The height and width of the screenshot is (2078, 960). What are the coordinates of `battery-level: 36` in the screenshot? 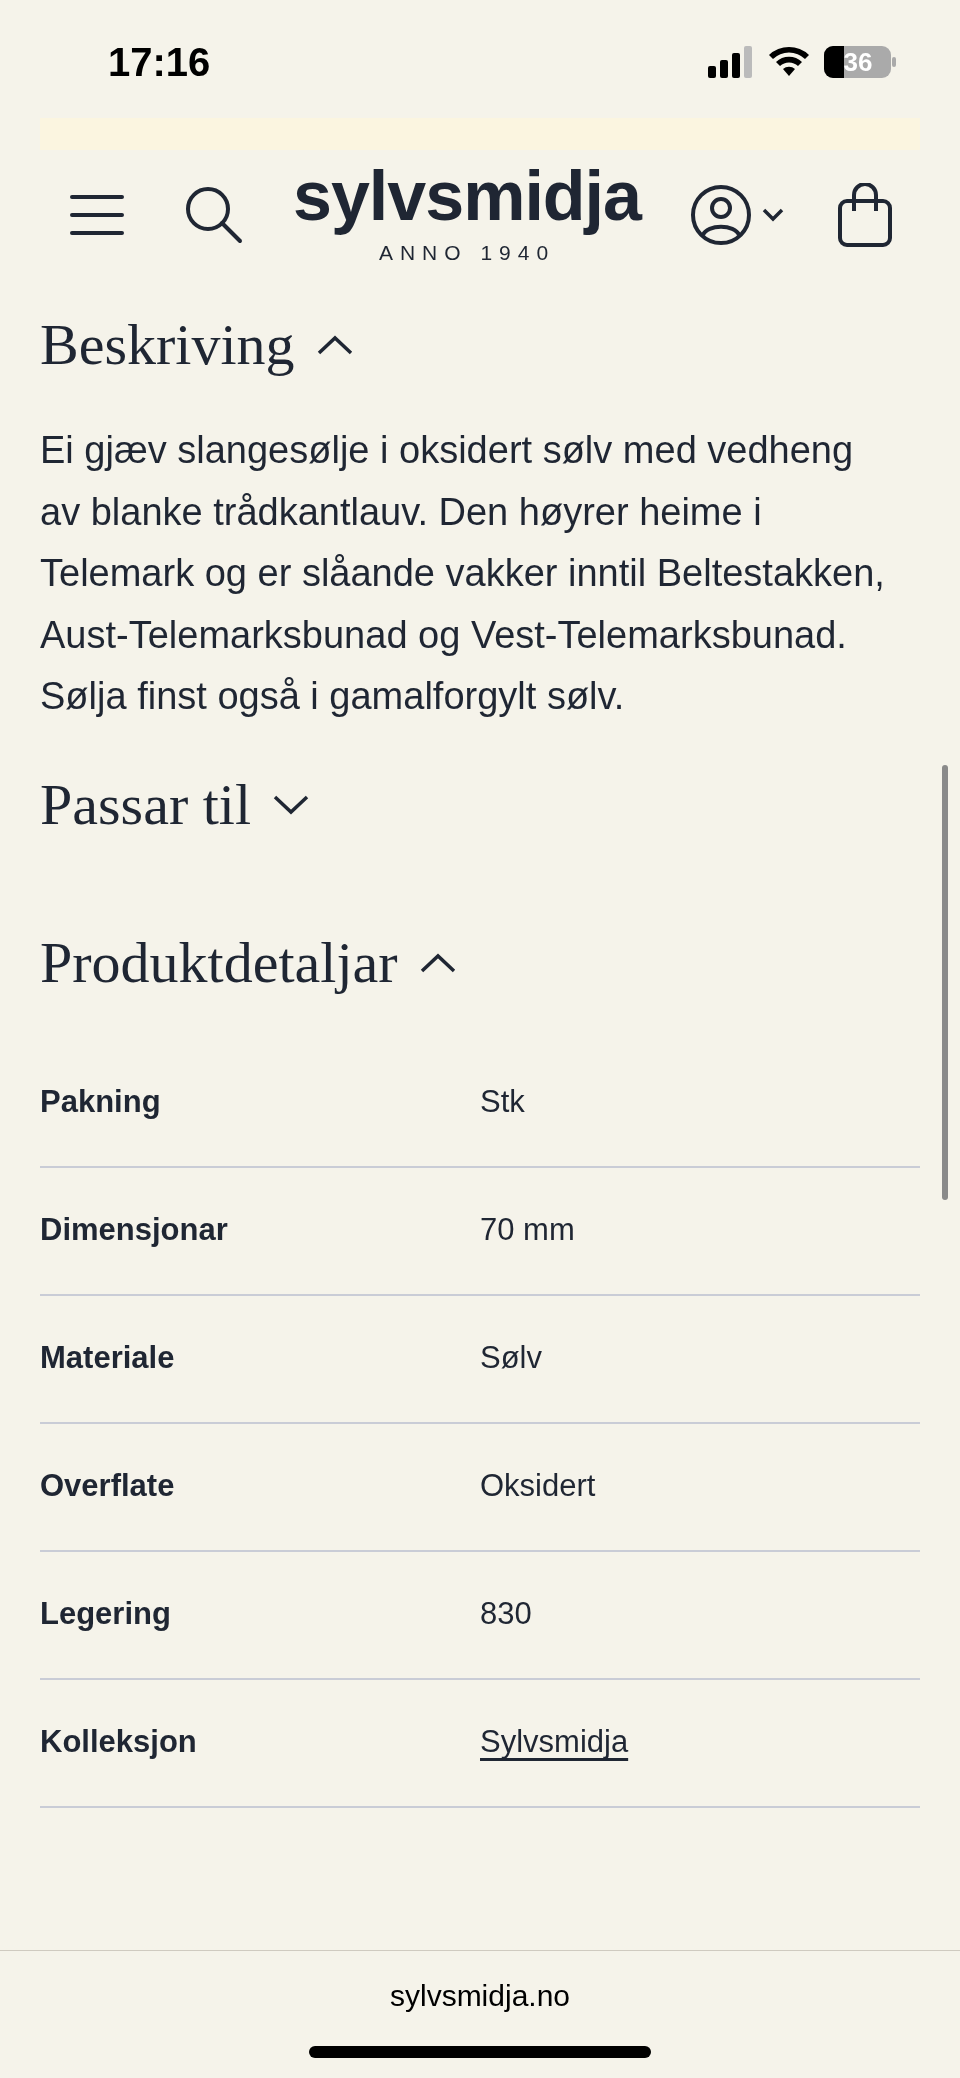 It's located at (858, 62).